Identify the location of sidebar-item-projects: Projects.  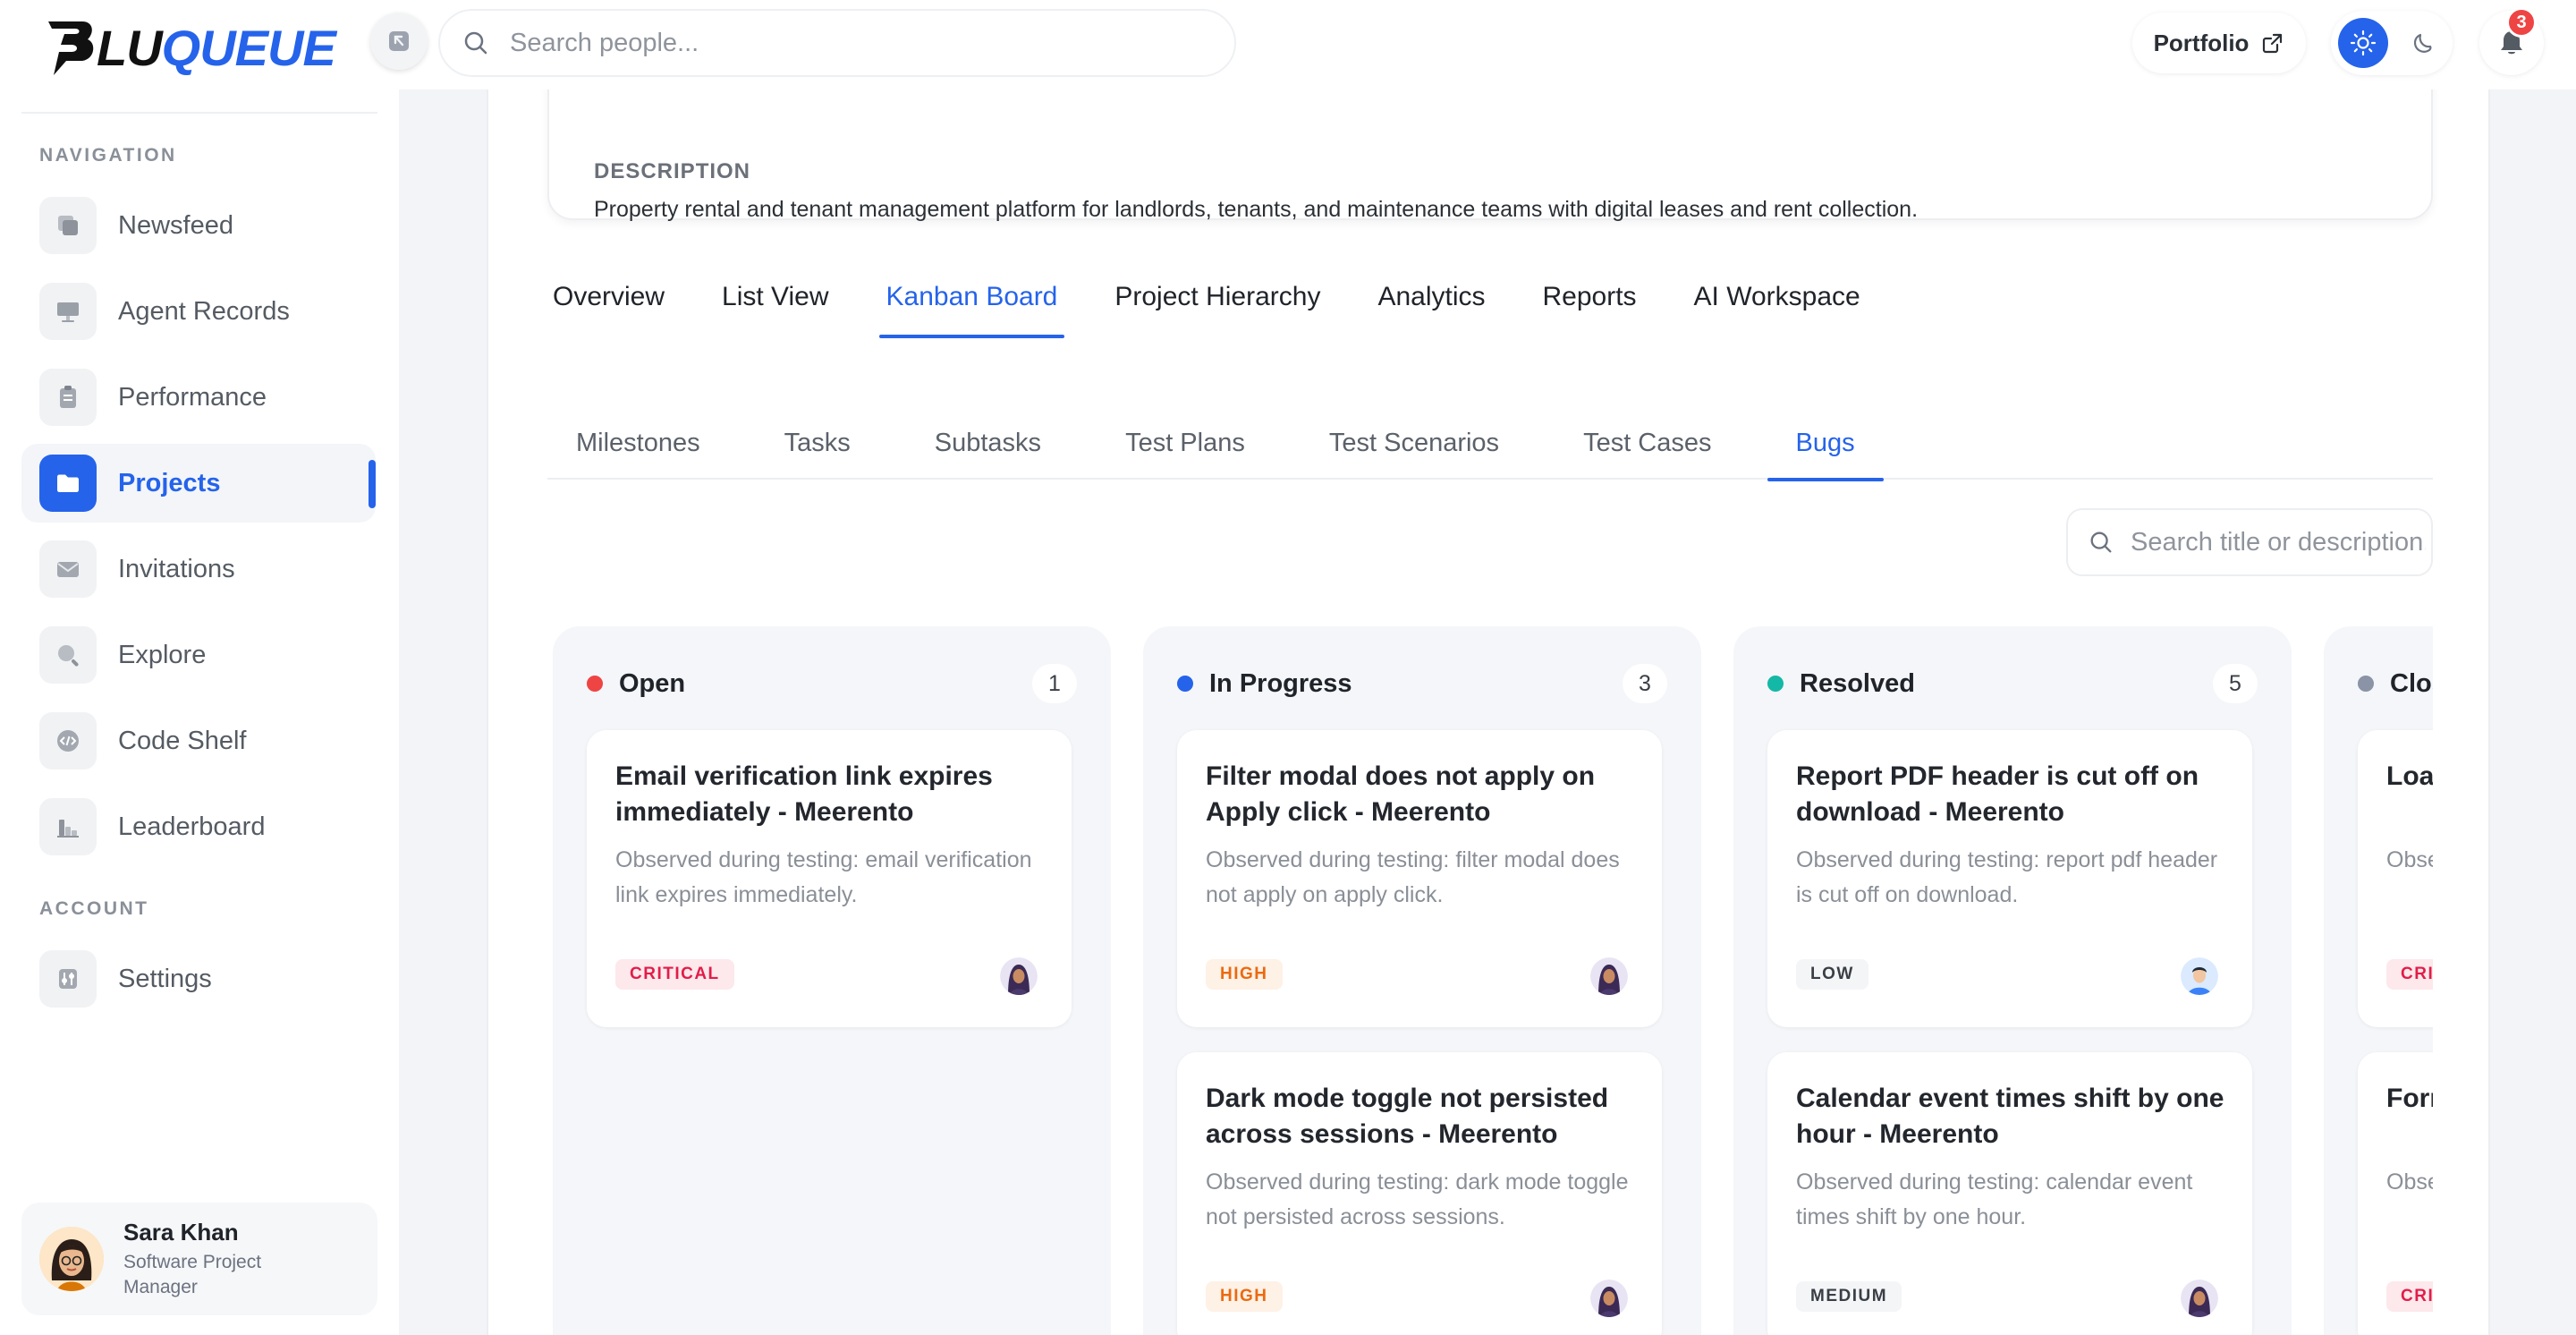
(198, 483).